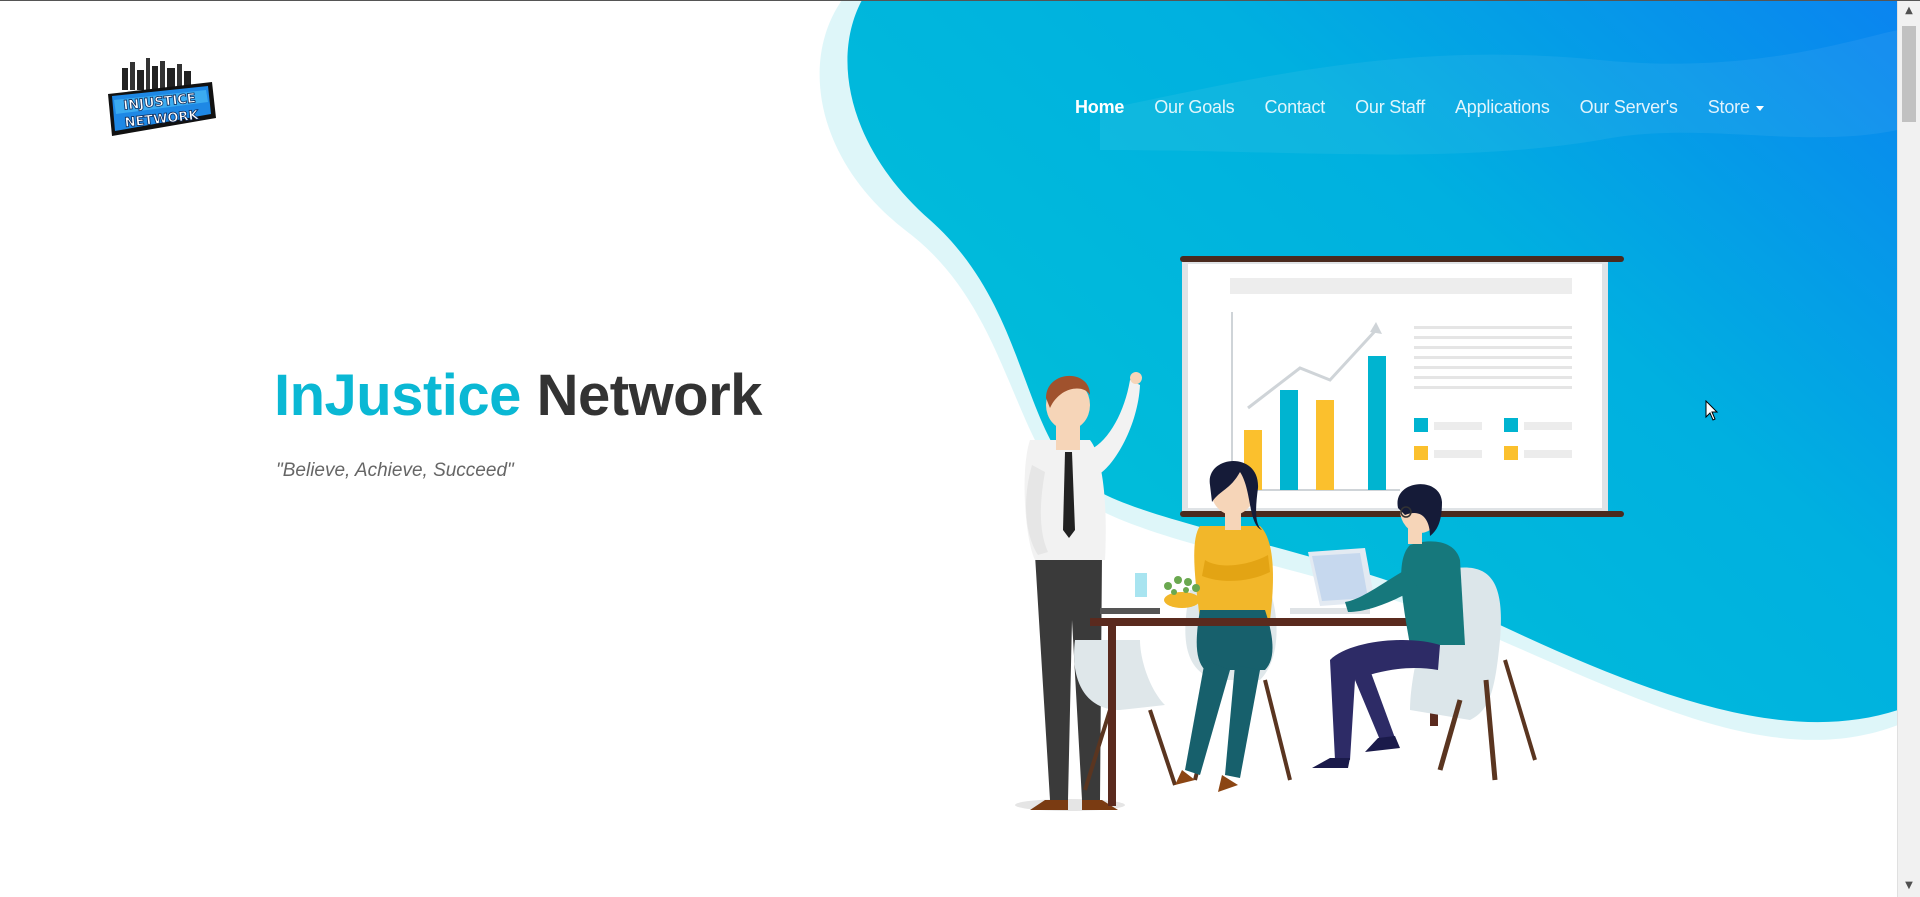  What do you see at coordinates (1909, 886) in the screenshot?
I see `scroll-down-arrow-icon: ▼` at bounding box center [1909, 886].